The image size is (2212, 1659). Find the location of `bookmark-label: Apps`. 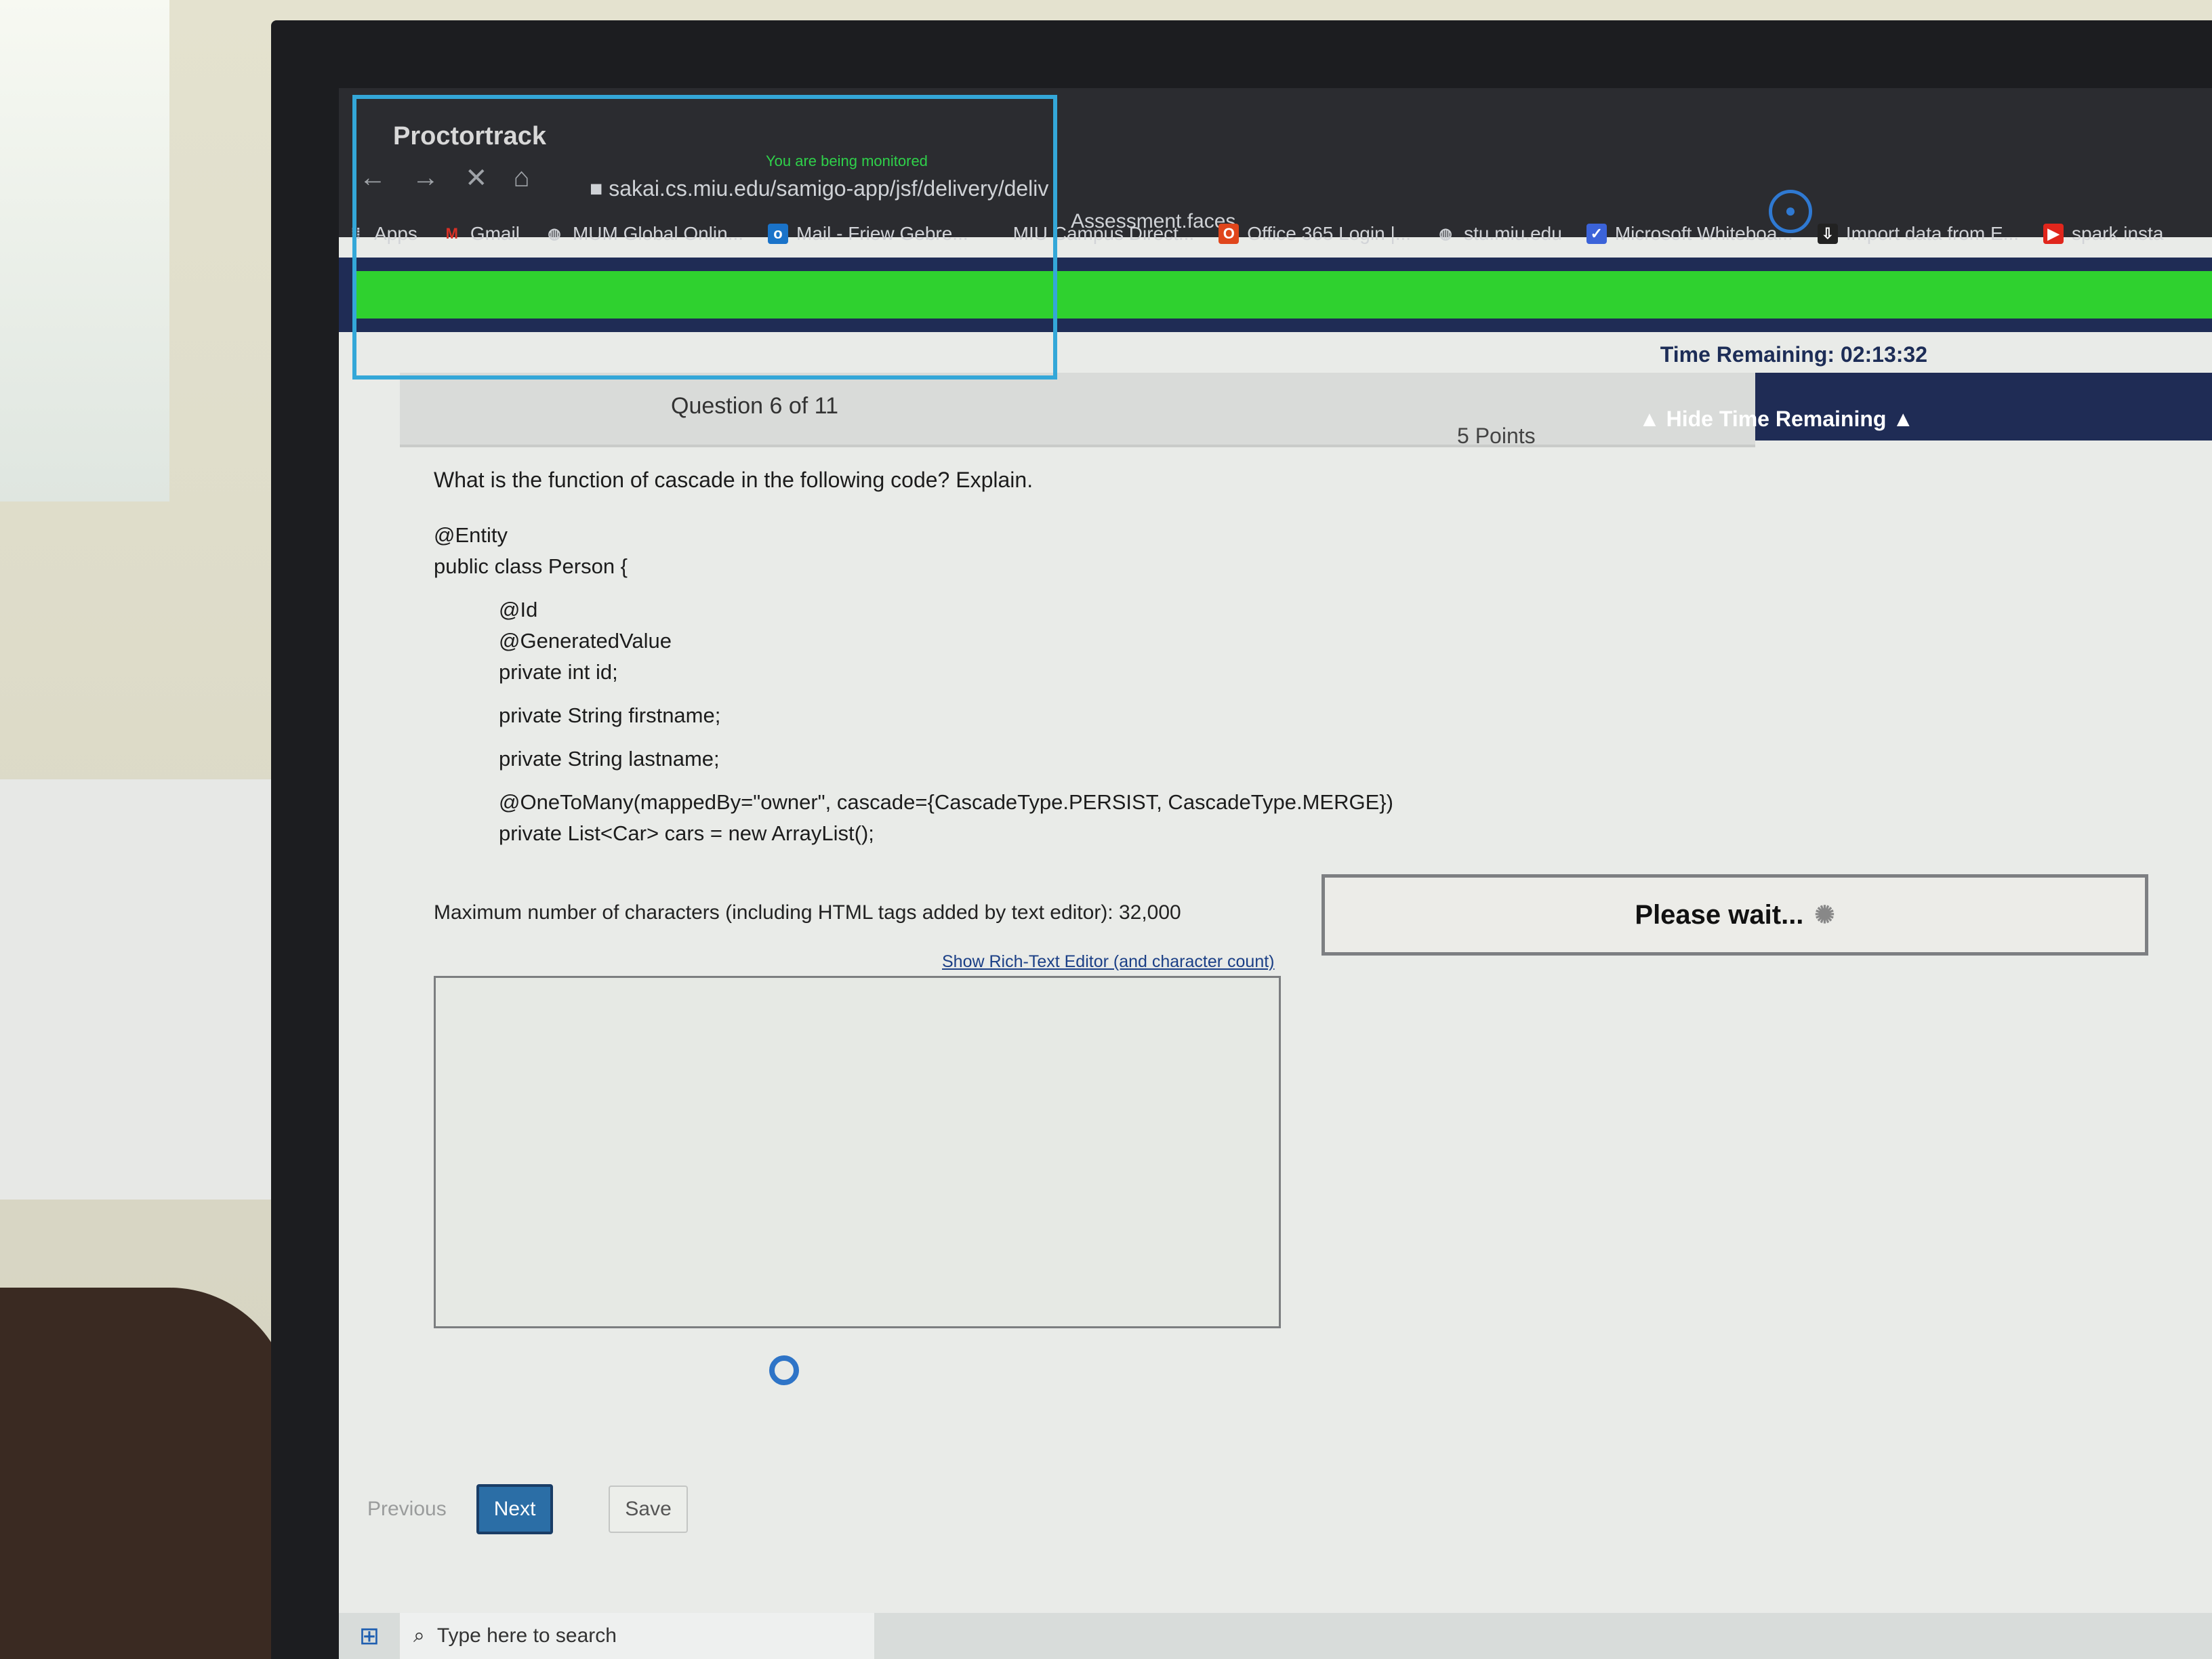

bookmark-label: Apps is located at coordinates (396, 234).